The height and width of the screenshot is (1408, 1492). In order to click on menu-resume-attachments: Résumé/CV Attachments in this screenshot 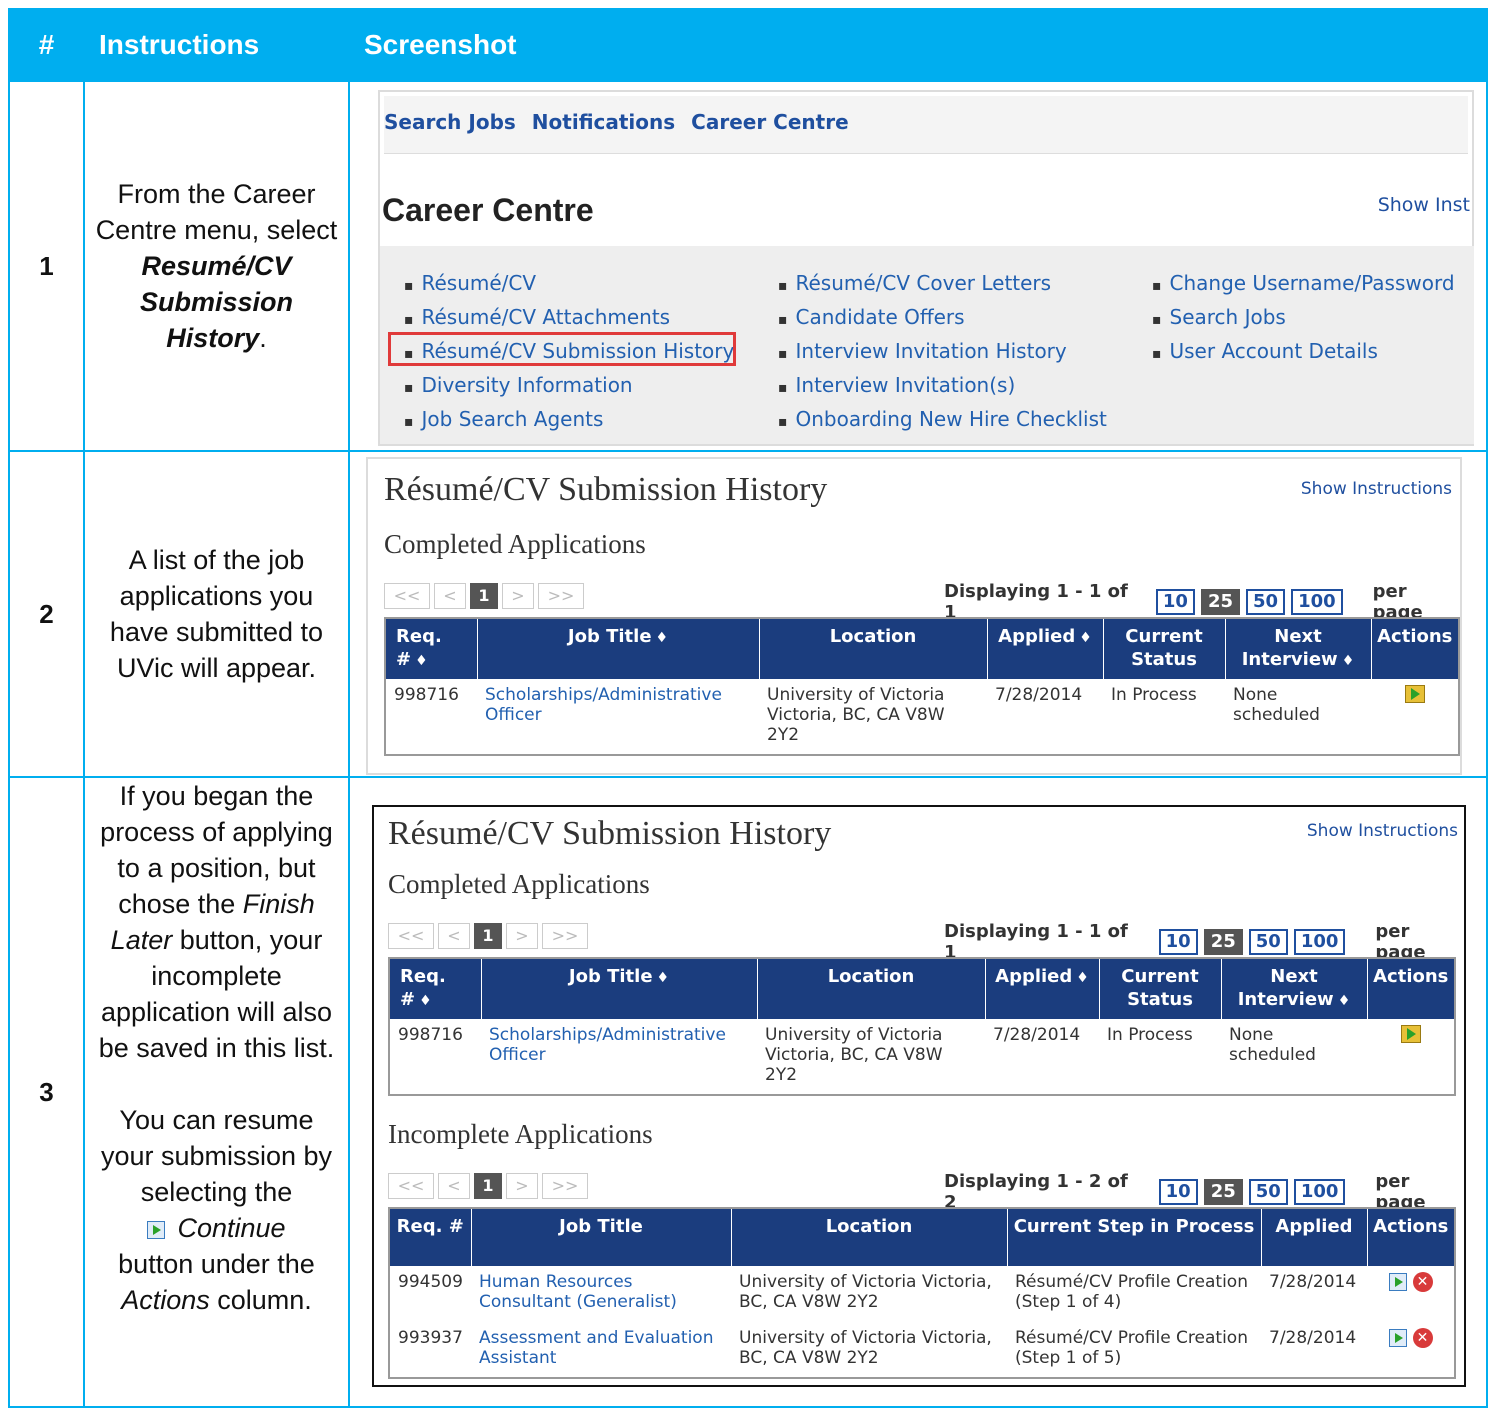, I will do `click(569, 317)`.